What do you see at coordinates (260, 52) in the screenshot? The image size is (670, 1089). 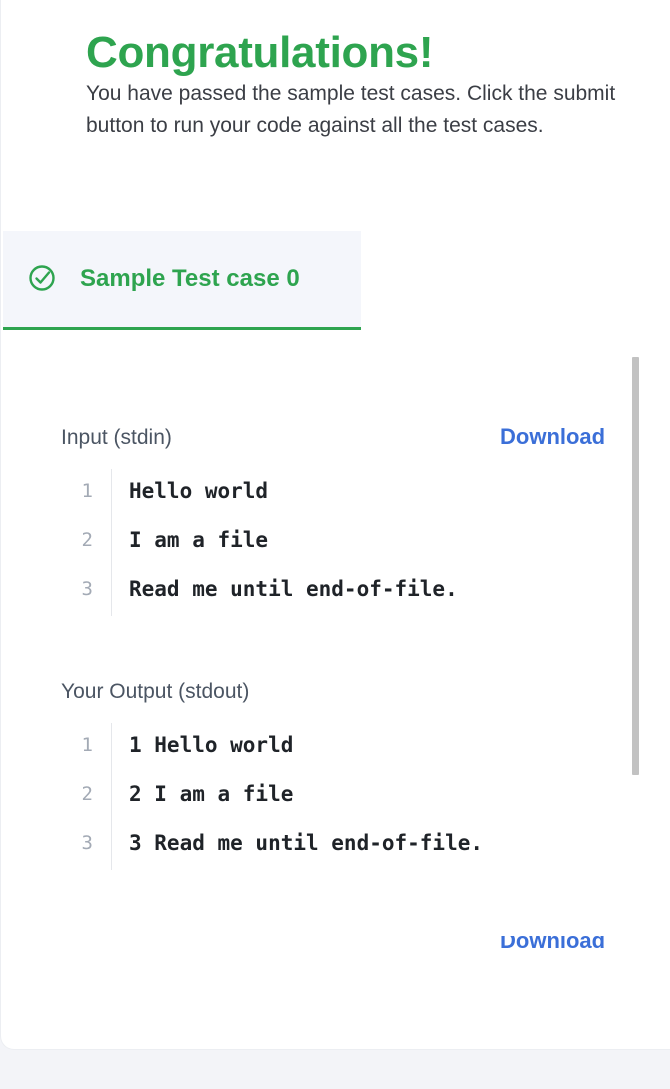 I see `page-title: Congratulations!` at bounding box center [260, 52].